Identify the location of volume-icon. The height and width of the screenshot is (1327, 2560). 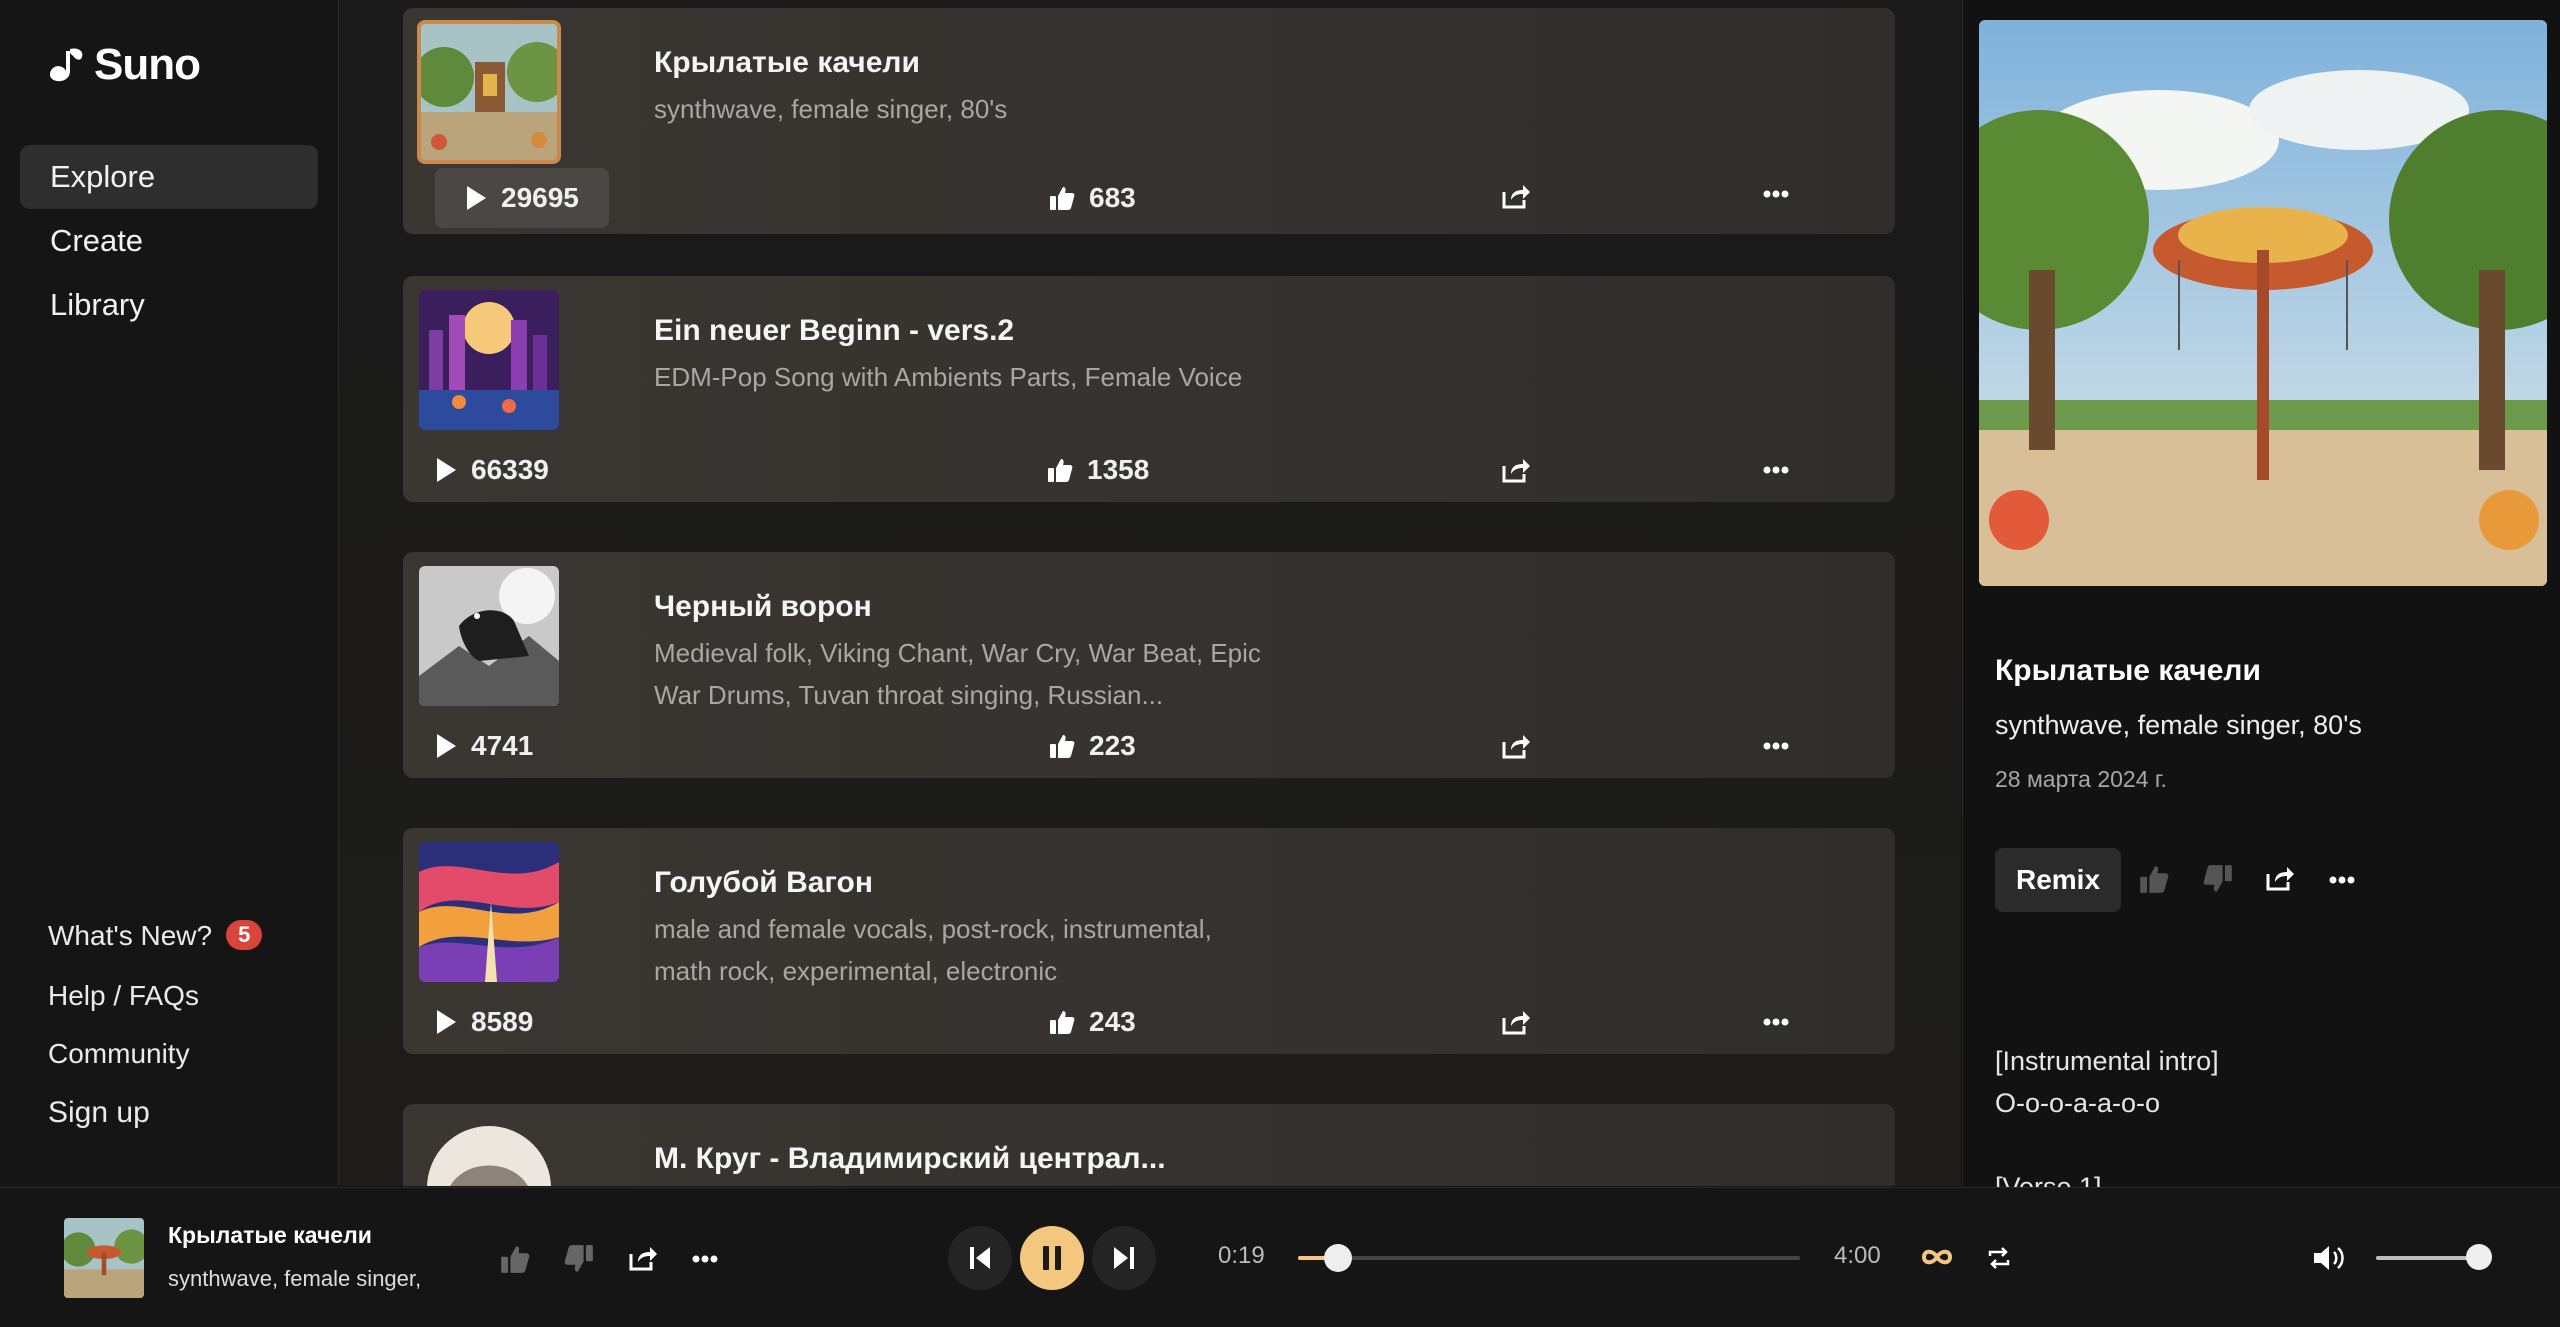
(2330, 1258).